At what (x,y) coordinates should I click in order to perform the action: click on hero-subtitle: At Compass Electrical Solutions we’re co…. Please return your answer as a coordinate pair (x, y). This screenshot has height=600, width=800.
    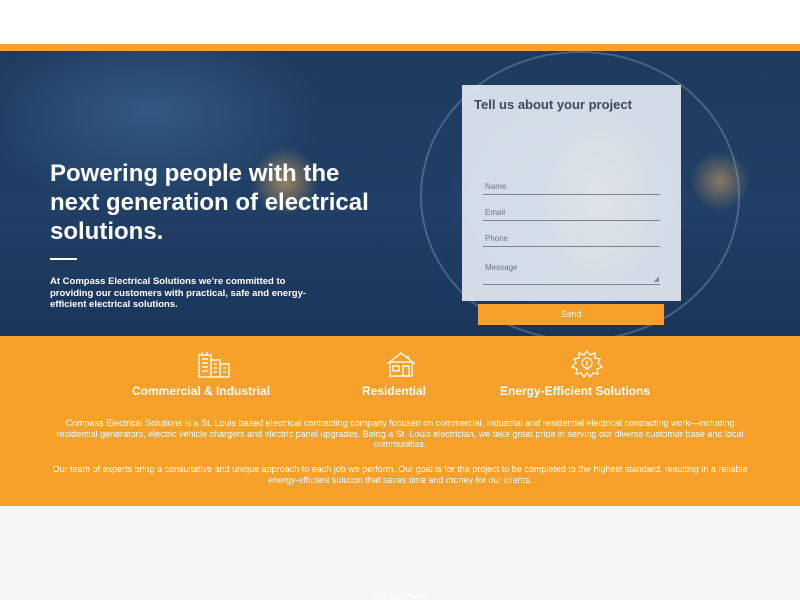
    Looking at the image, I should click on (178, 293).